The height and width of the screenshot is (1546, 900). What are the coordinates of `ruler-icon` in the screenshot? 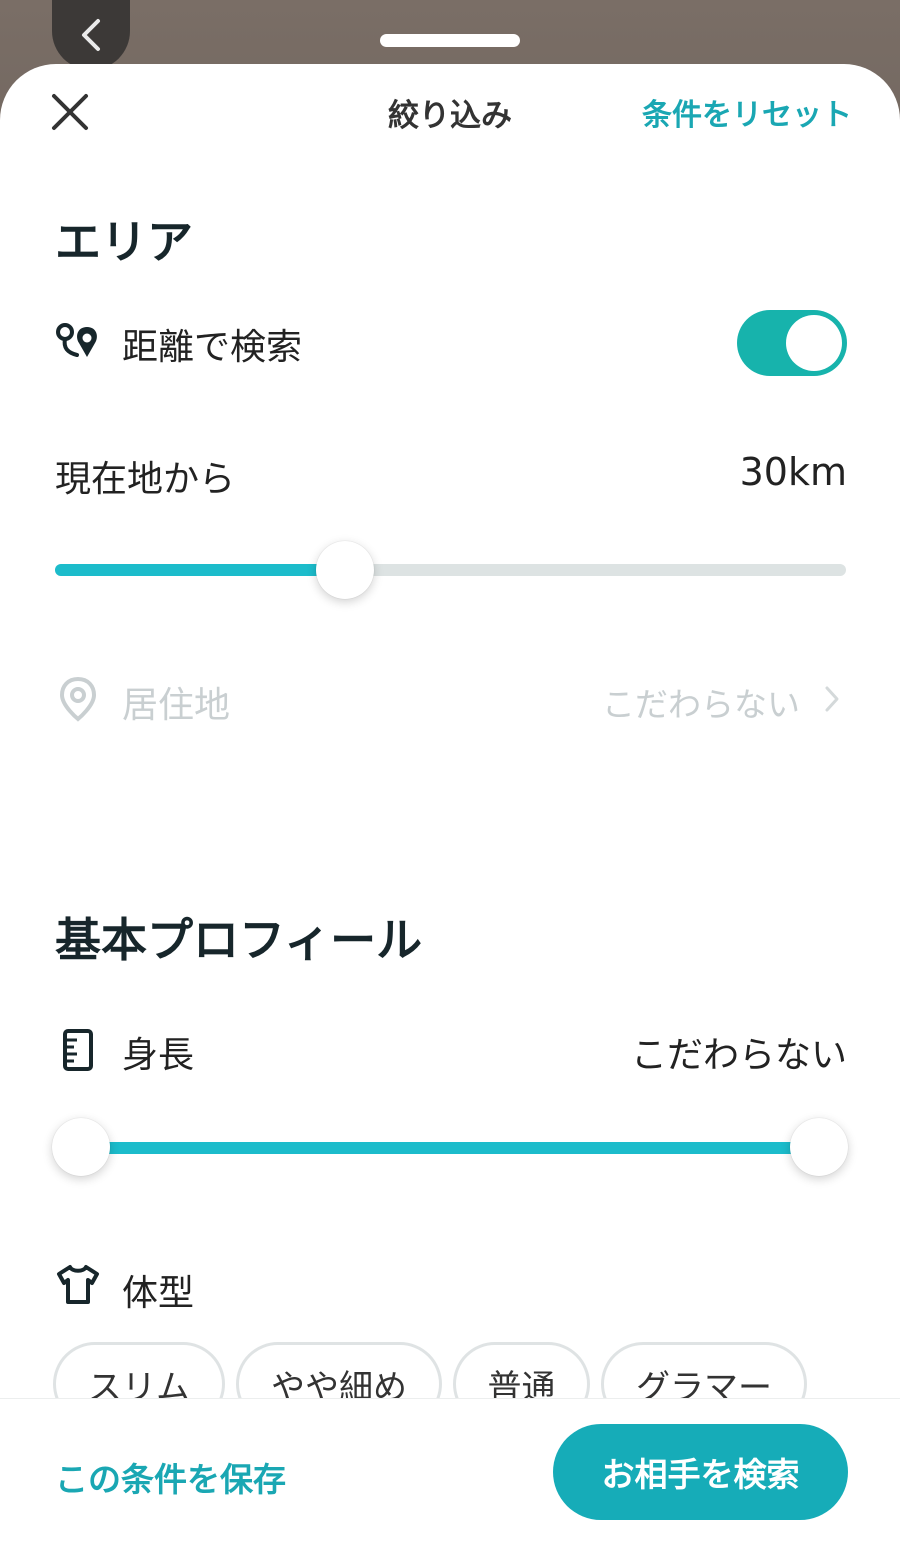 It's located at (78, 1050).